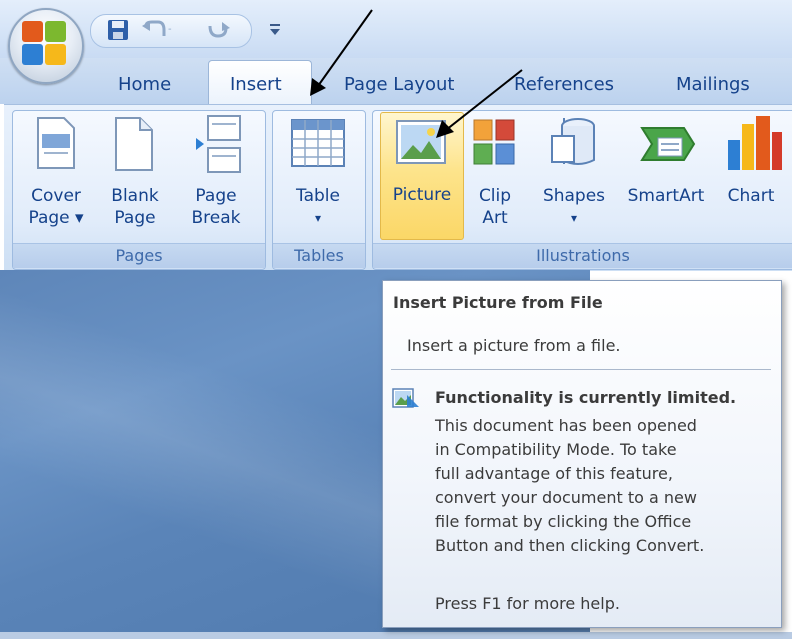 This screenshot has height=639, width=792. Describe the element at coordinates (713, 85) in the screenshot. I see `tab-mailings: Mailings` at that location.